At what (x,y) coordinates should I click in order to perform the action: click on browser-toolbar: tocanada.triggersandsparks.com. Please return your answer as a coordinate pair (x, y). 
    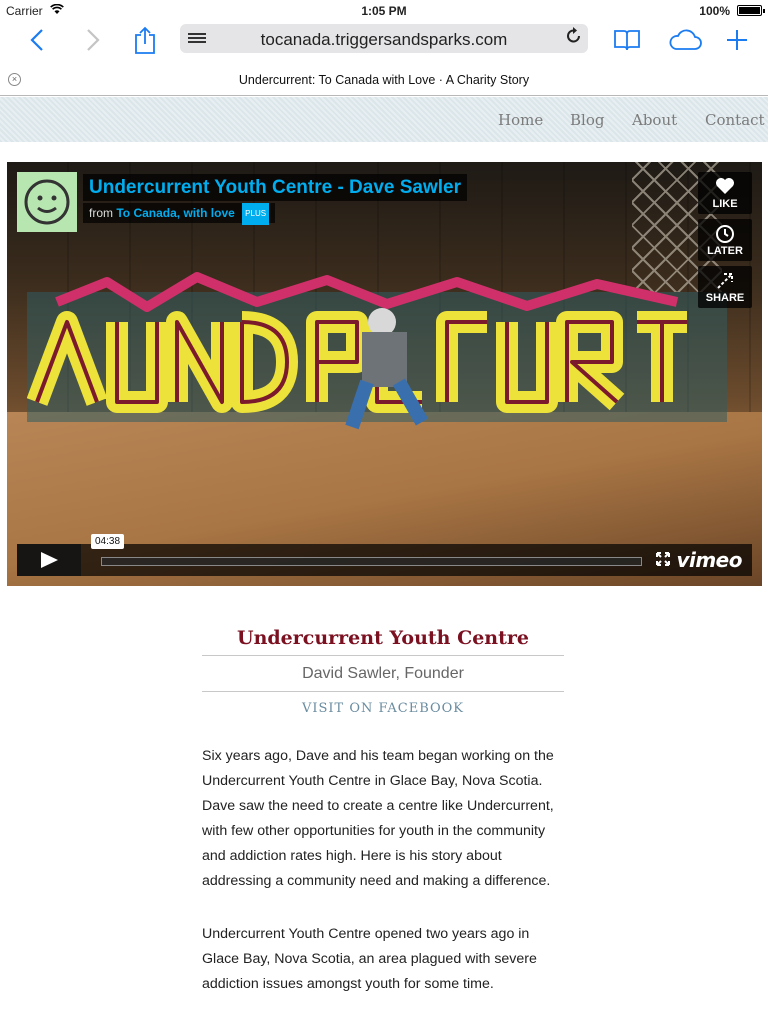
    Looking at the image, I should click on (384, 41).